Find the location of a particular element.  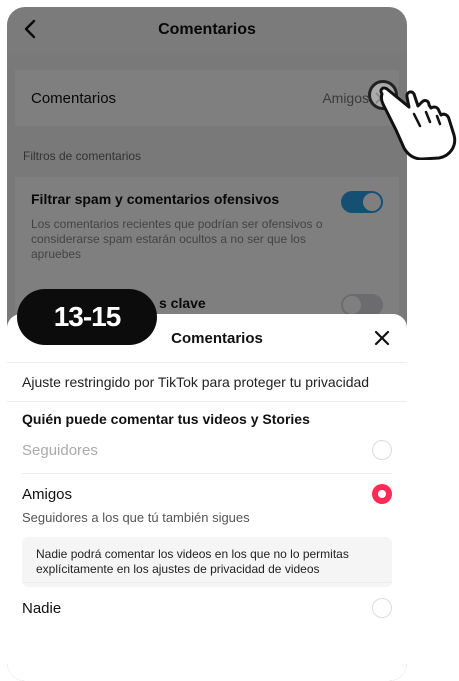

radio-followers is located at coordinates (382, 450).